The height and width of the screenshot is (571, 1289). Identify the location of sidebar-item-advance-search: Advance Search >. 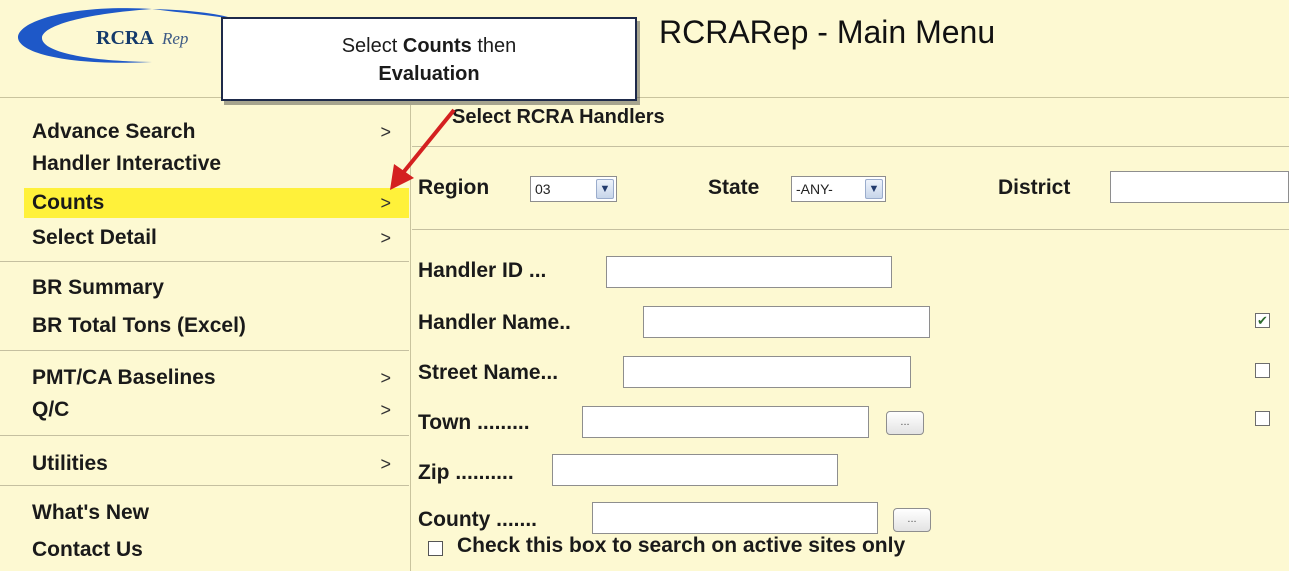
(216, 132).